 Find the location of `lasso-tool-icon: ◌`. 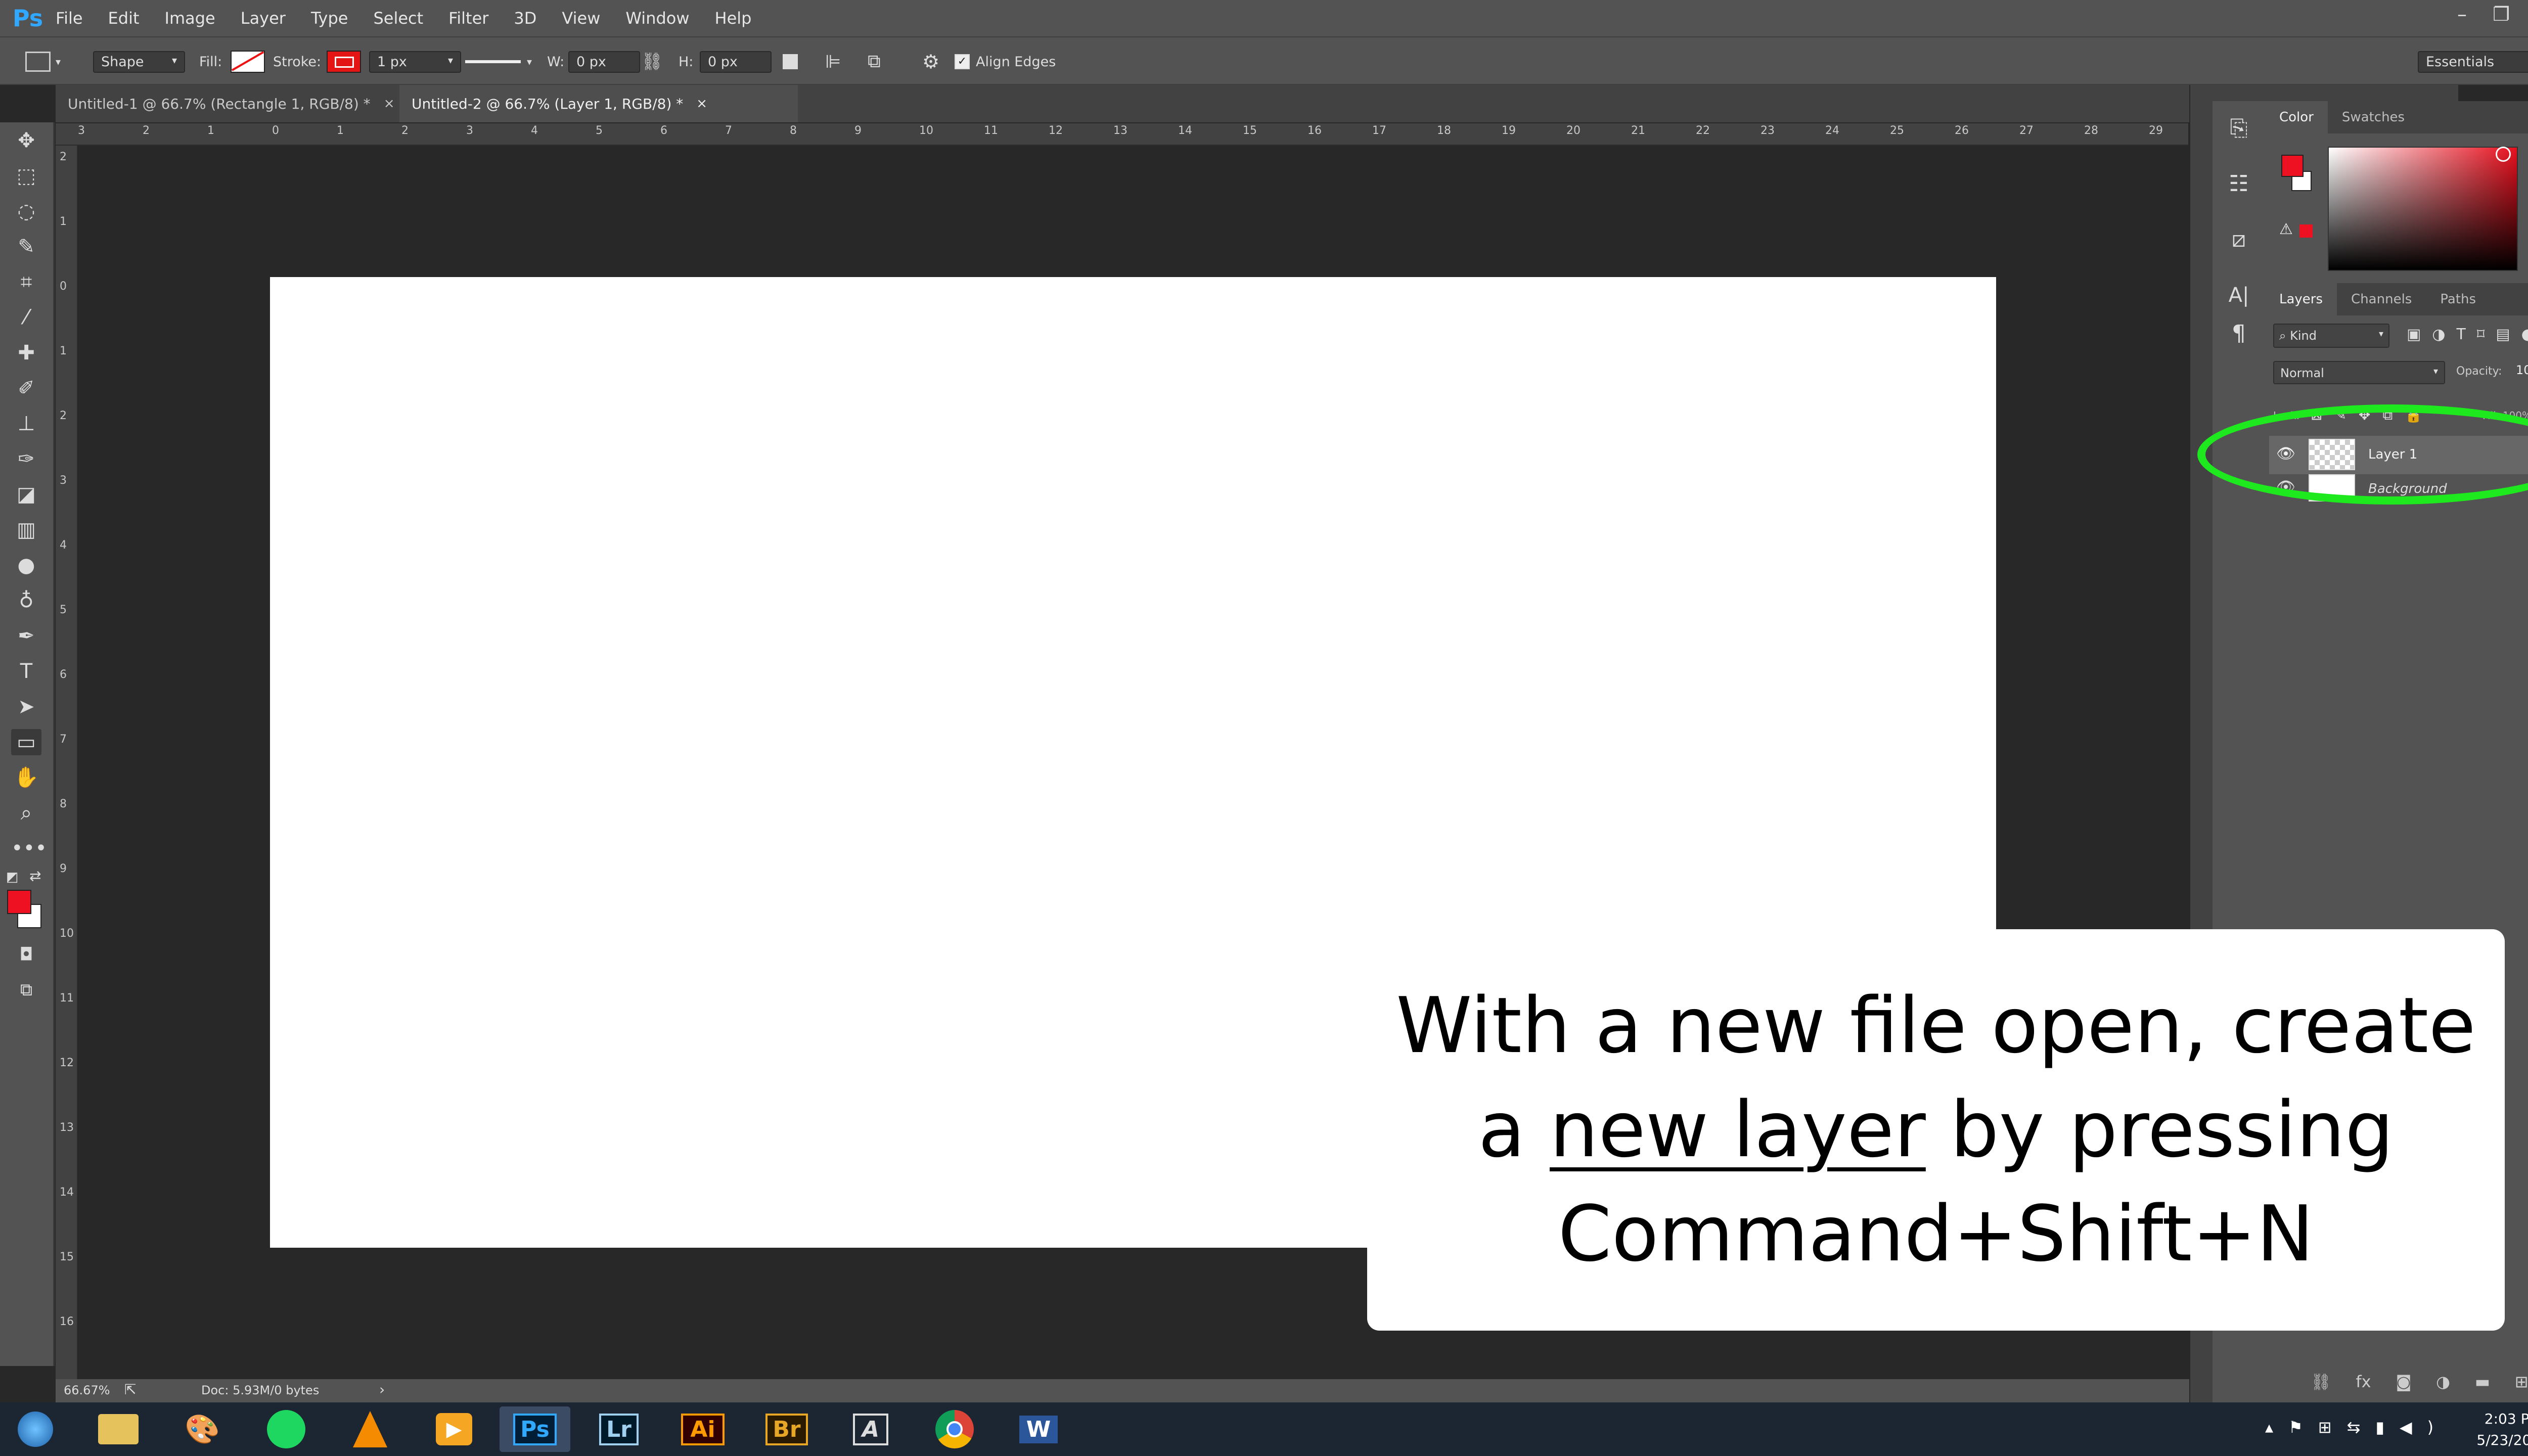

lasso-tool-icon: ◌ is located at coordinates (26, 211).